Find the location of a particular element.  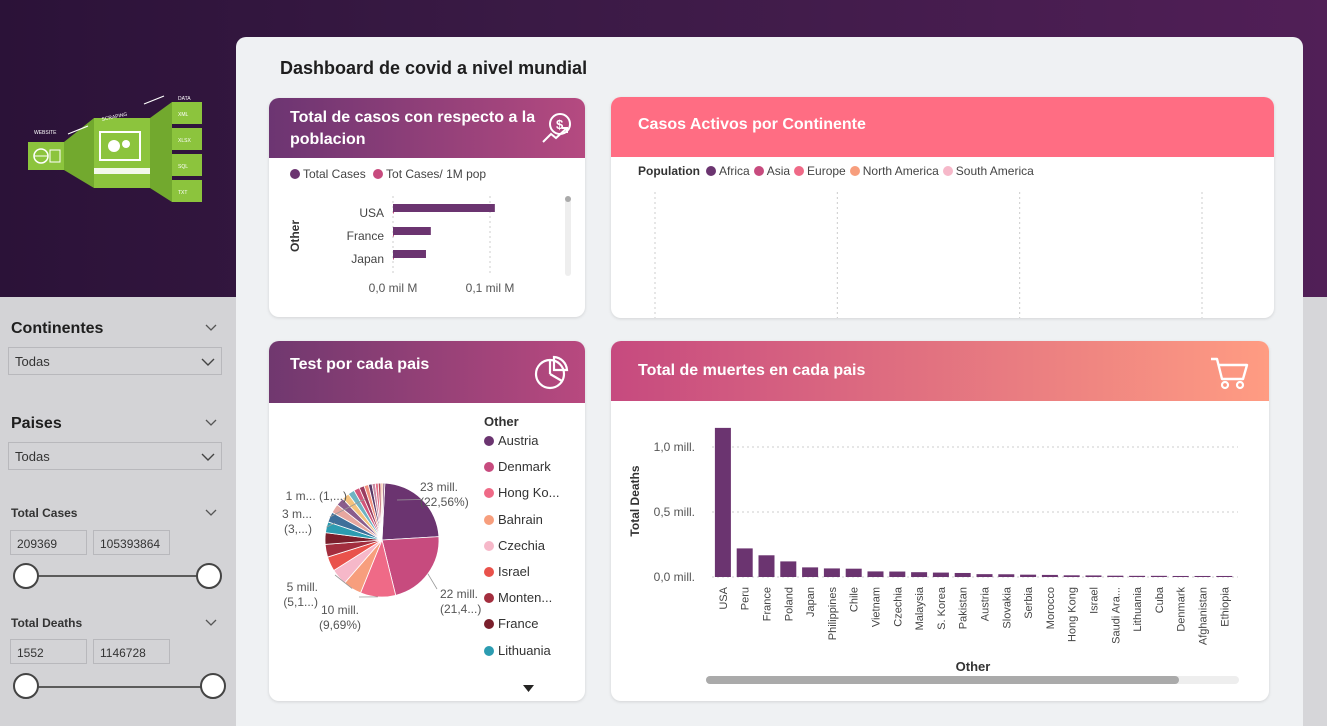

total-deaths-min-handle is located at coordinates (26, 686).